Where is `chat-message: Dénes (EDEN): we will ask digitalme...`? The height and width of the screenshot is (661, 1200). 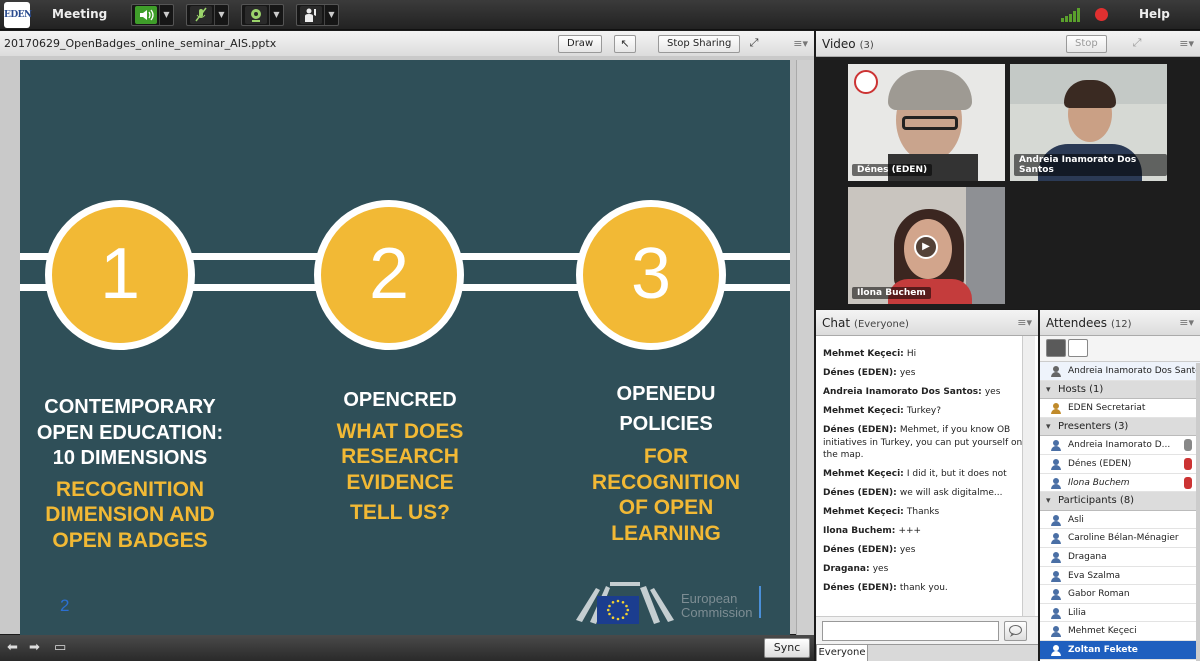 chat-message: Dénes (EDEN): we will ask digitalme... is located at coordinates (913, 493).